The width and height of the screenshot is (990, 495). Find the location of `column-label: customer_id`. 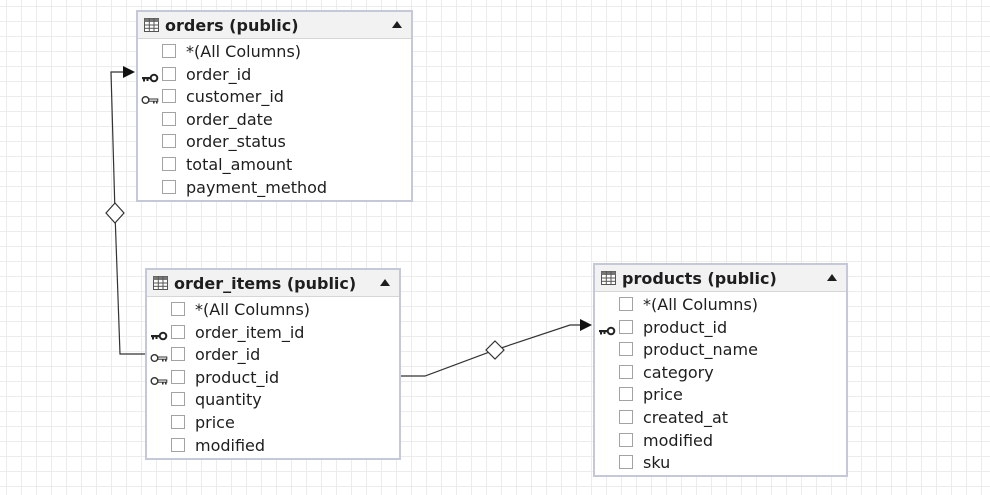

column-label: customer_id is located at coordinates (235, 97).